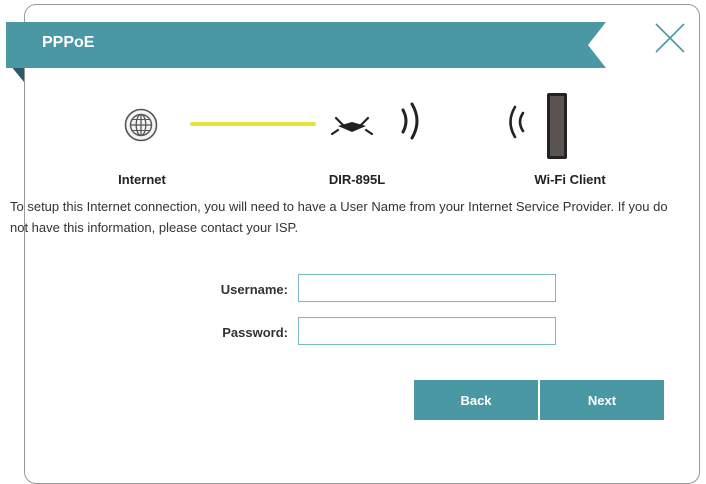 The height and width of the screenshot is (484, 706). Describe the element at coordinates (255, 332) in the screenshot. I see `password-label: Password:` at that location.